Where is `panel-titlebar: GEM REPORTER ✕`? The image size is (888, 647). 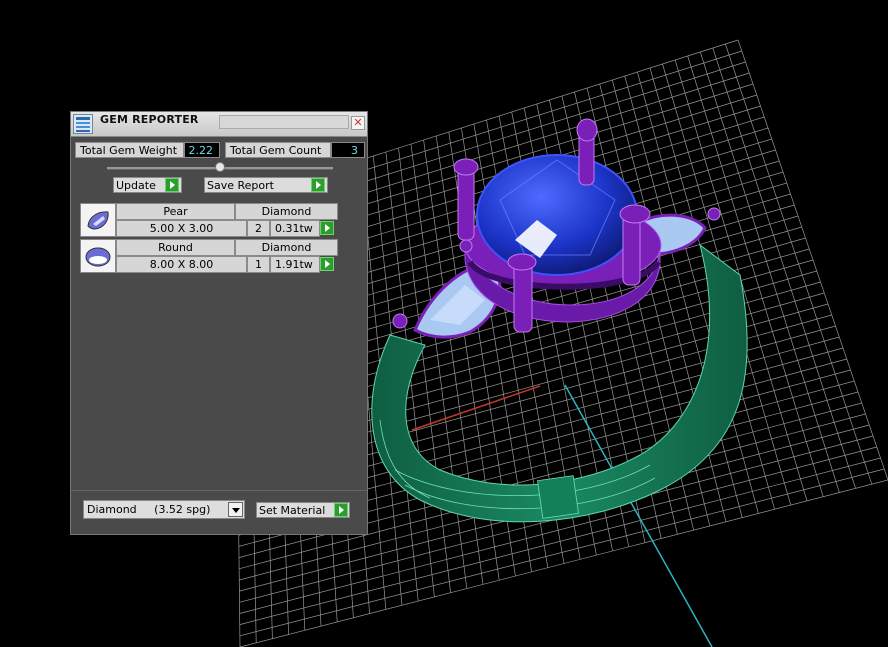 panel-titlebar: GEM REPORTER ✕ is located at coordinates (219, 124).